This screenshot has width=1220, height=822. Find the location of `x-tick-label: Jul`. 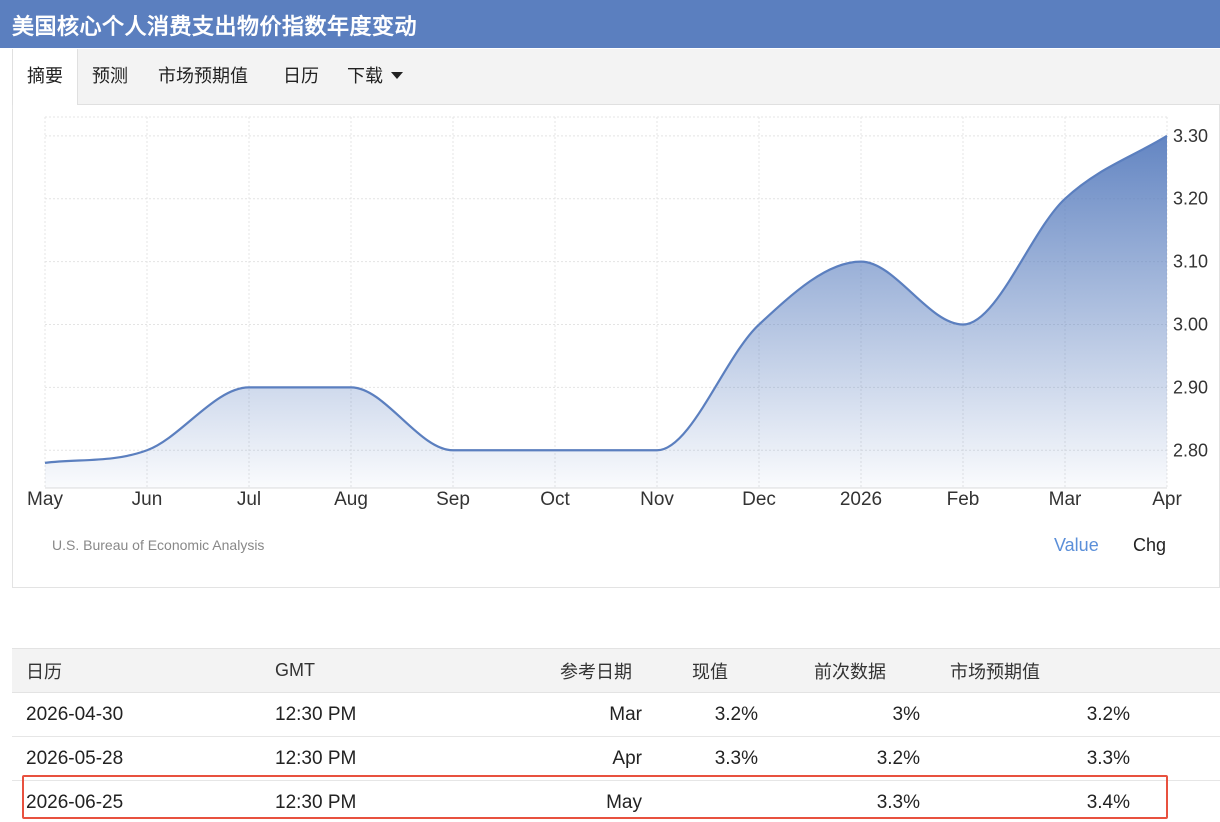

x-tick-label: Jul is located at coordinates (249, 499).